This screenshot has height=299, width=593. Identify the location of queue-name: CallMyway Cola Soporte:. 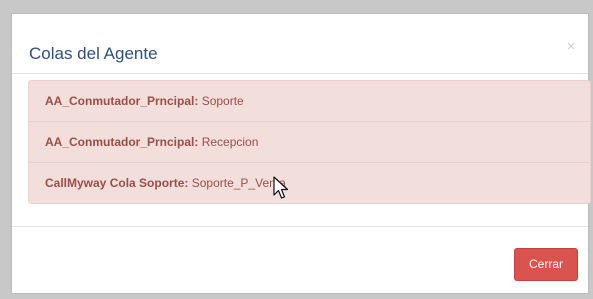
(117, 183).